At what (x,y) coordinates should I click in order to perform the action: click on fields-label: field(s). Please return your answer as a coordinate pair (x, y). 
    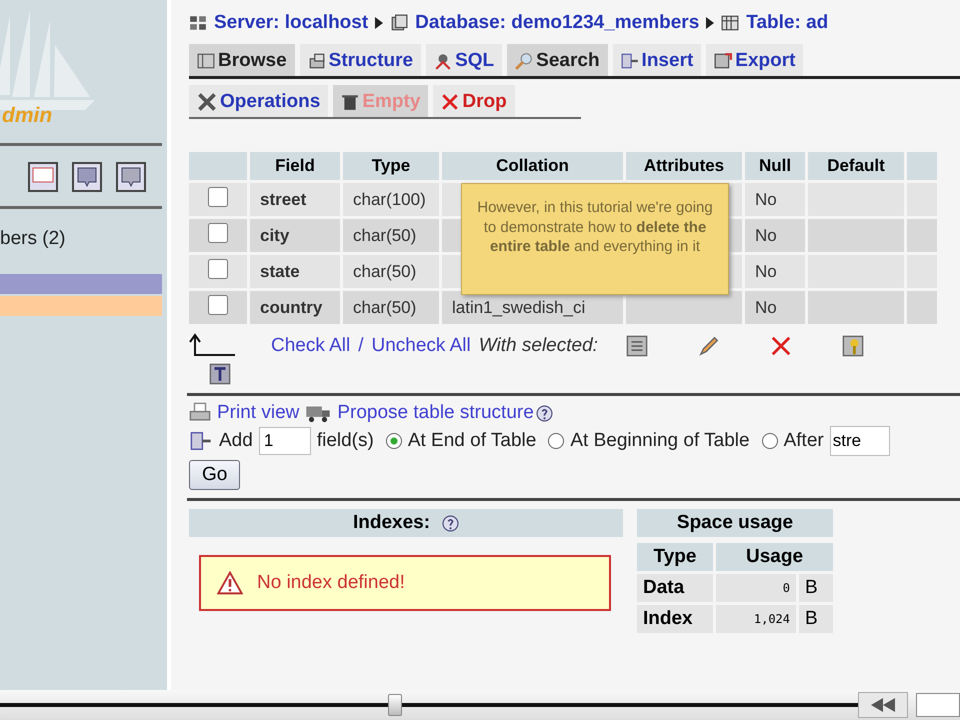
    Looking at the image, I should click on (345, 441).